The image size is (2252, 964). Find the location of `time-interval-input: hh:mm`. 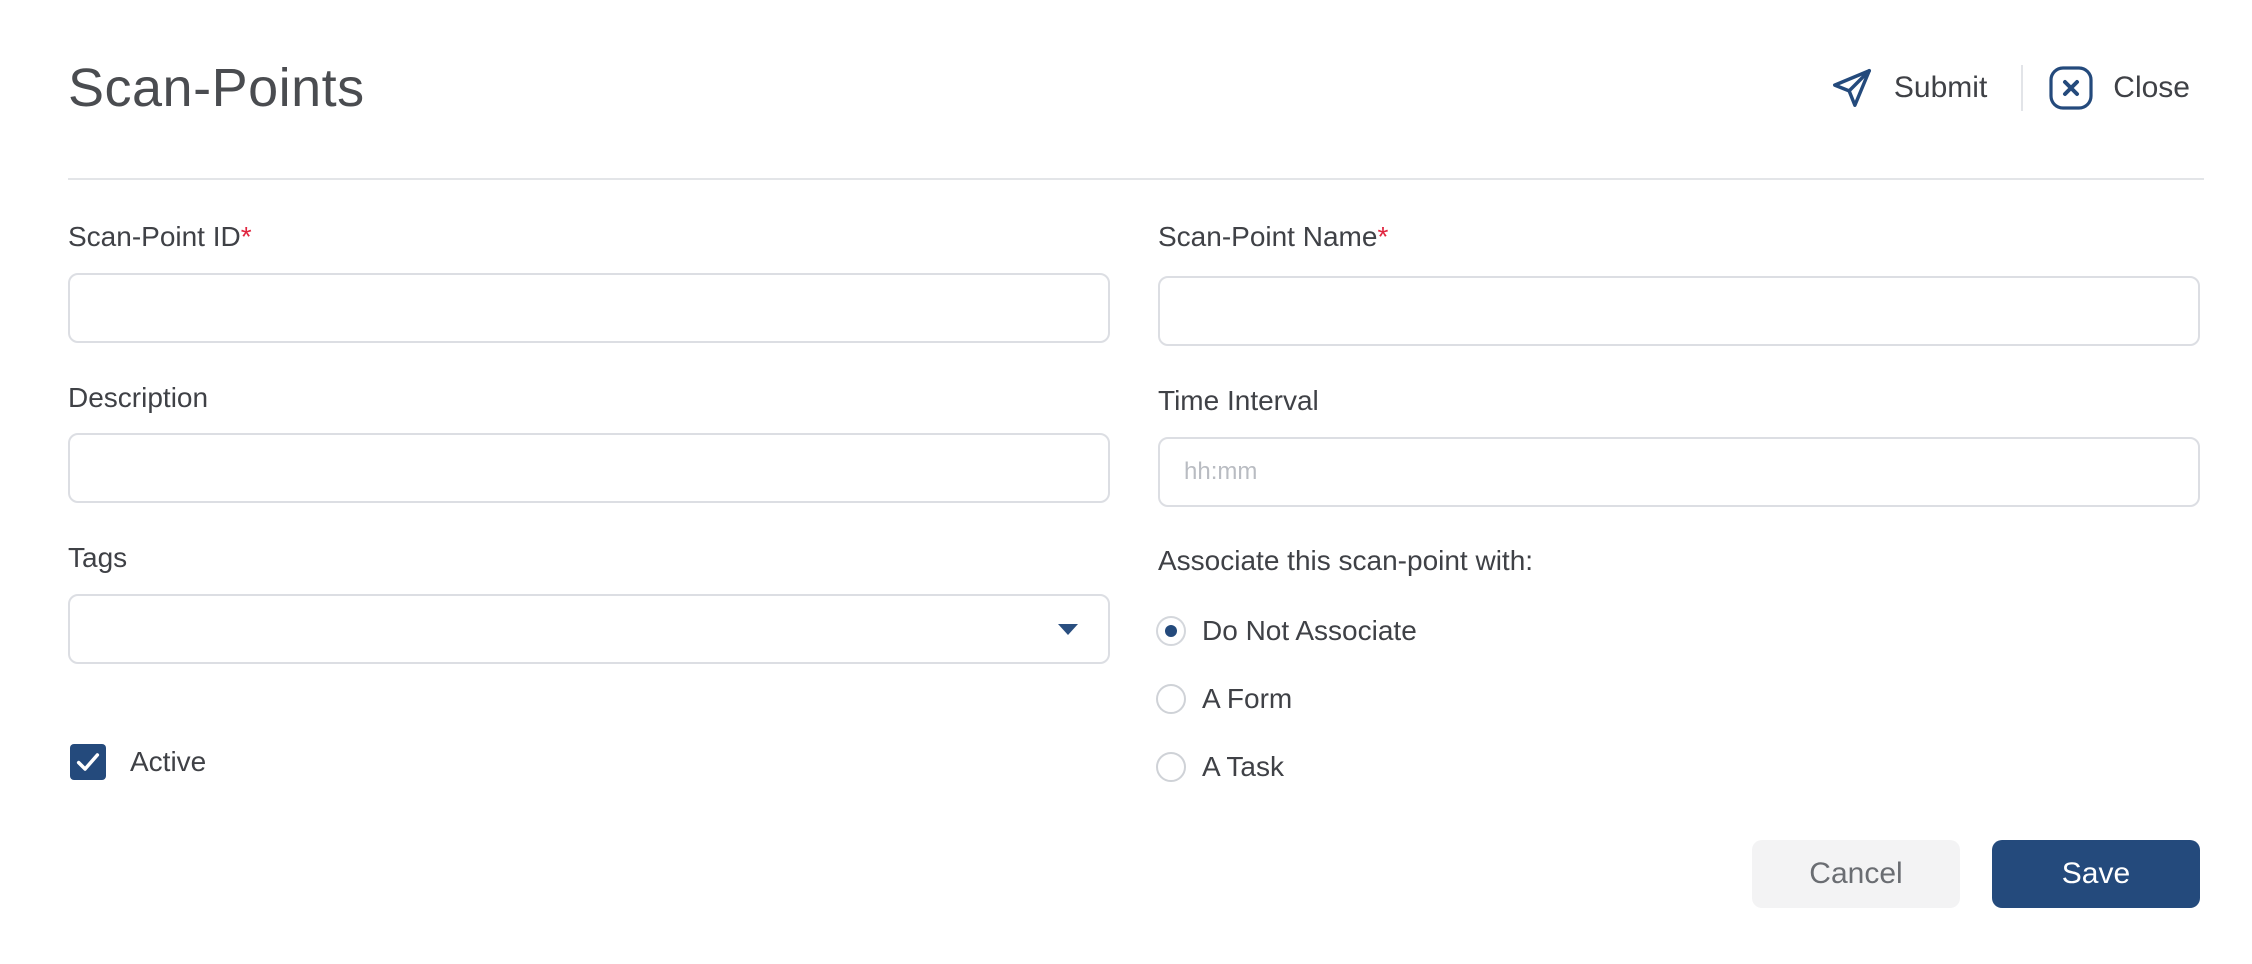

time-interval-input: hh:mm is located at coordinates (1679, 472).